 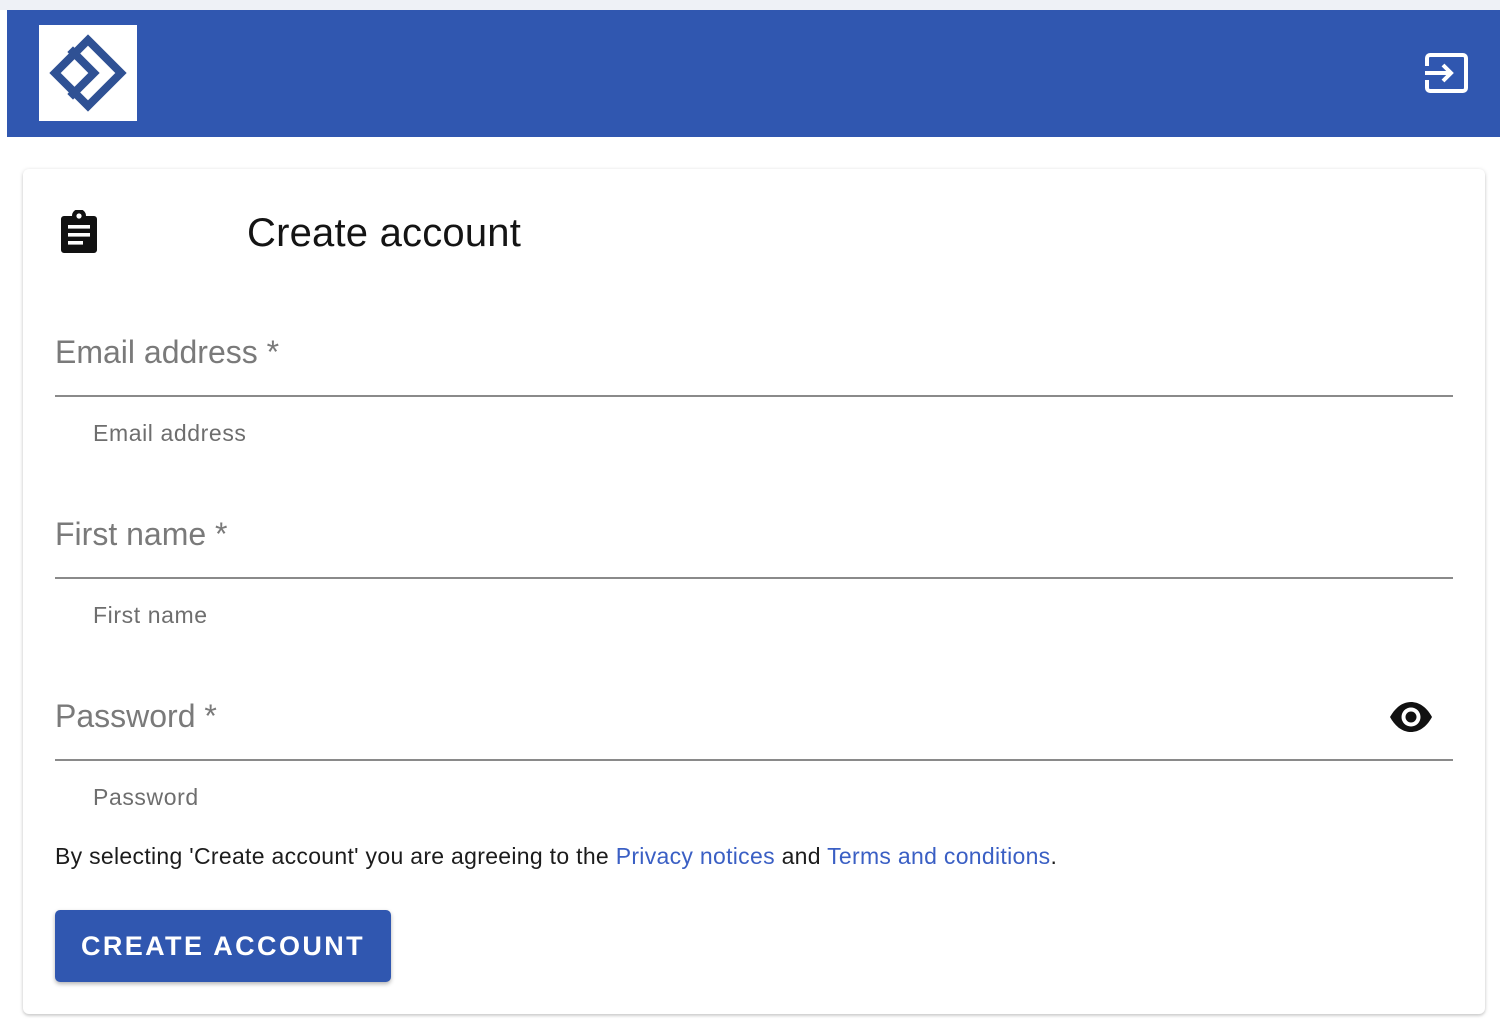 What do you see at coordinates (1054, 856) in the screenshot?
I see `agreement-suffix: .` at bounding box center [1054, 856].